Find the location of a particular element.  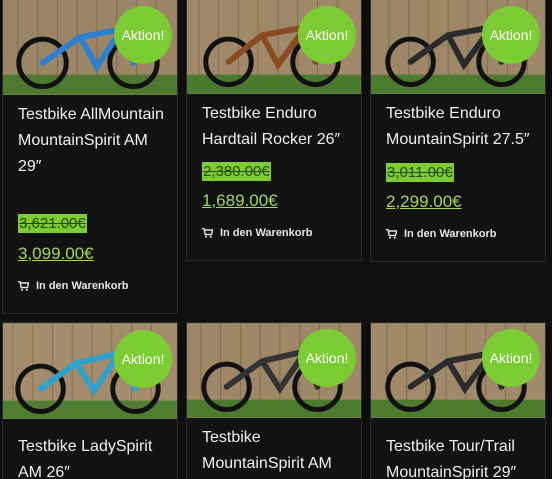

product-title: Testbike Enduro Hardtail Rocker 26″ is located at coordinates (275, 127).